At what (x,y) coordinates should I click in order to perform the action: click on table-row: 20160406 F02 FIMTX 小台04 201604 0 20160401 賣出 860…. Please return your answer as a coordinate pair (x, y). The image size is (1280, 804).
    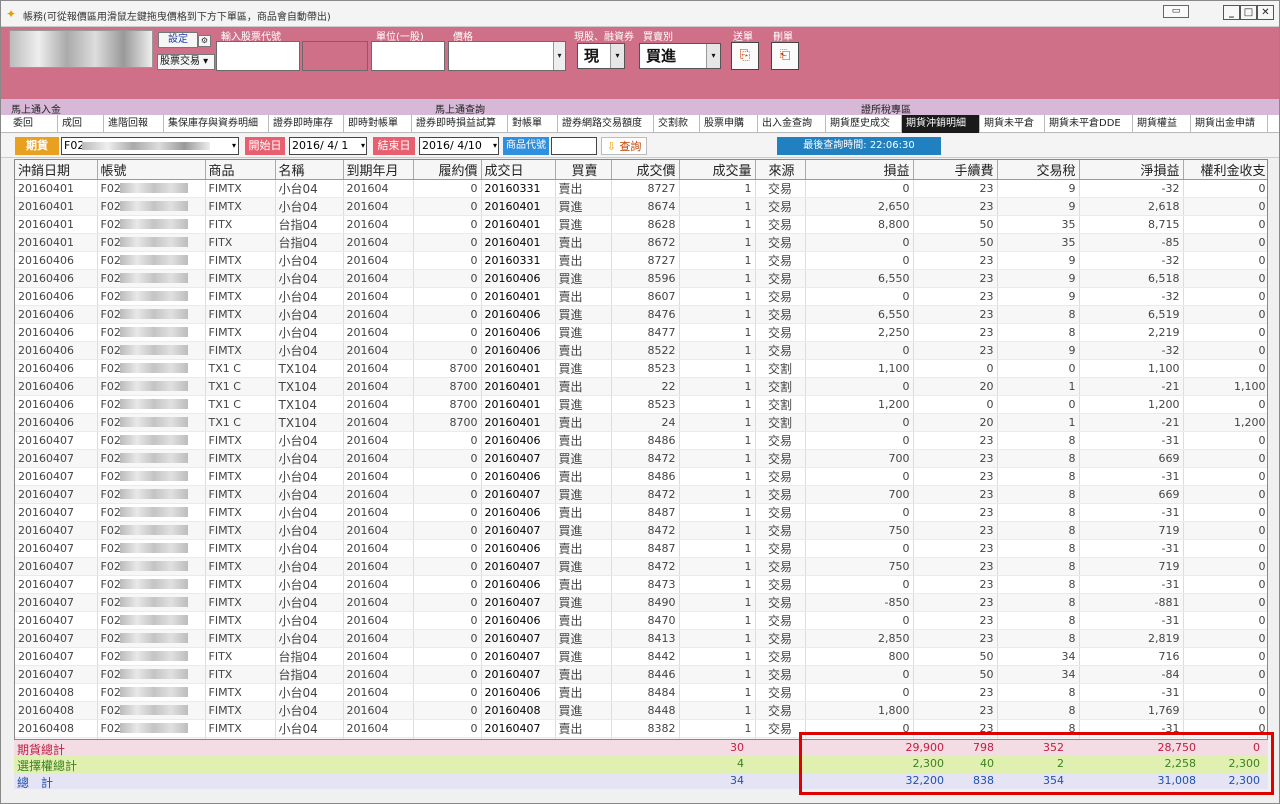
    Looking at the image, I should click on (641, 296).